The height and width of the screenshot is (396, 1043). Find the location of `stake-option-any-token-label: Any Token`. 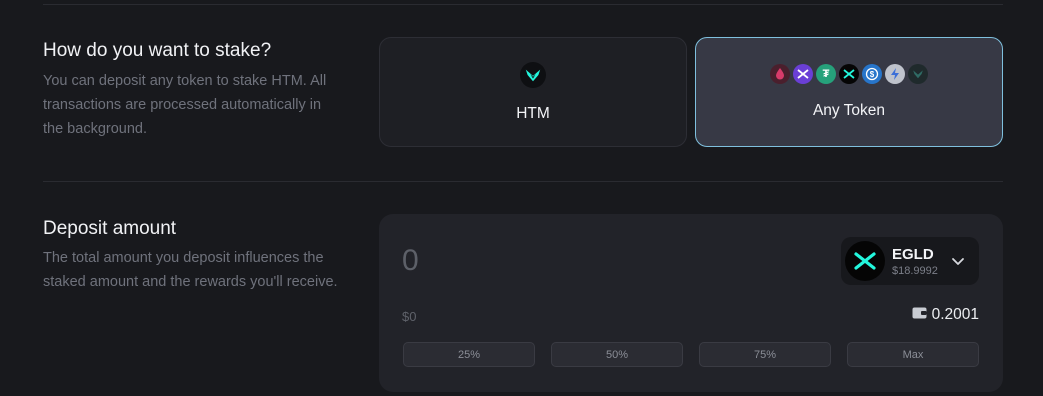

stake-option-any-token-label: Any Token is located at coordinates (849, 110).